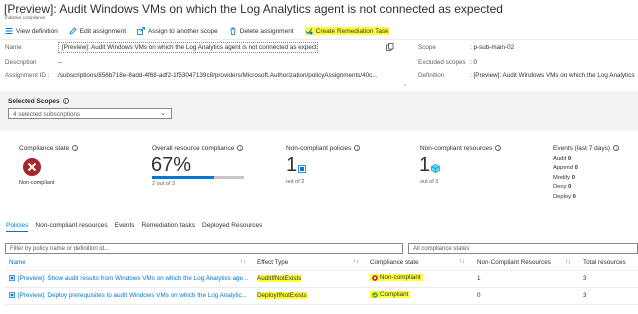 The width and height of the screenshot is (638, 314). Describe the element at coordinates (97, 31) in the screenshot. I see `edit-assignment-button: Edit assignment` at that location.